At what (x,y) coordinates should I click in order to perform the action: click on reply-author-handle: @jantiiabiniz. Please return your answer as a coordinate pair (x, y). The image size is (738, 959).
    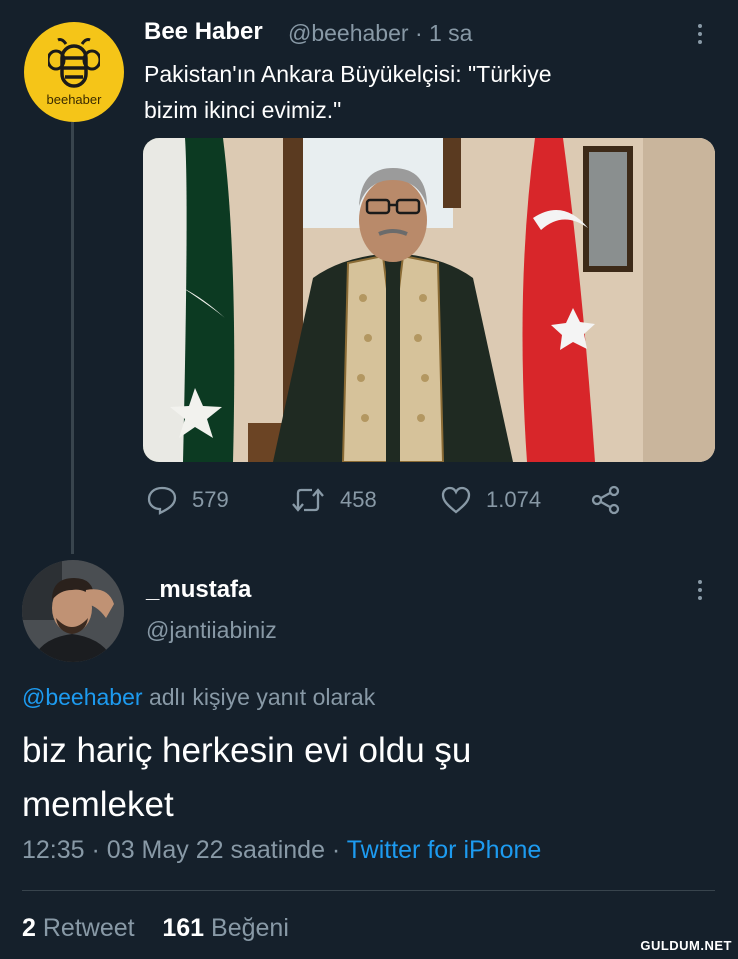
    Looking at the image, I should click on (211, 630).